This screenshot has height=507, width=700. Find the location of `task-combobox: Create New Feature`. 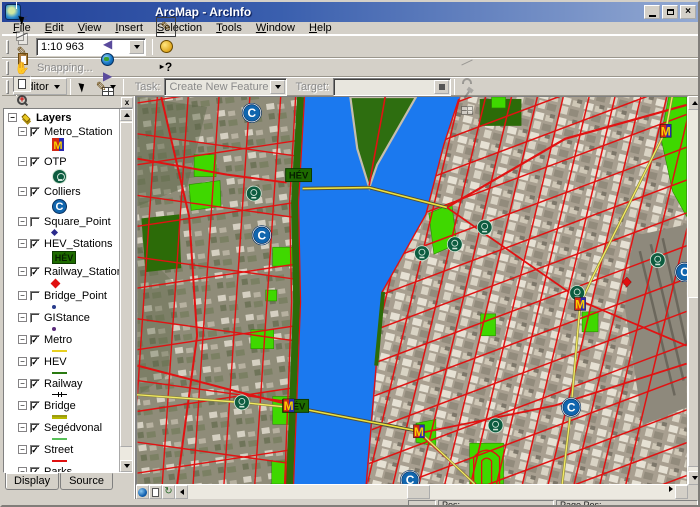

task-combobox: Create New Feature is located at coordinates (226, 86).